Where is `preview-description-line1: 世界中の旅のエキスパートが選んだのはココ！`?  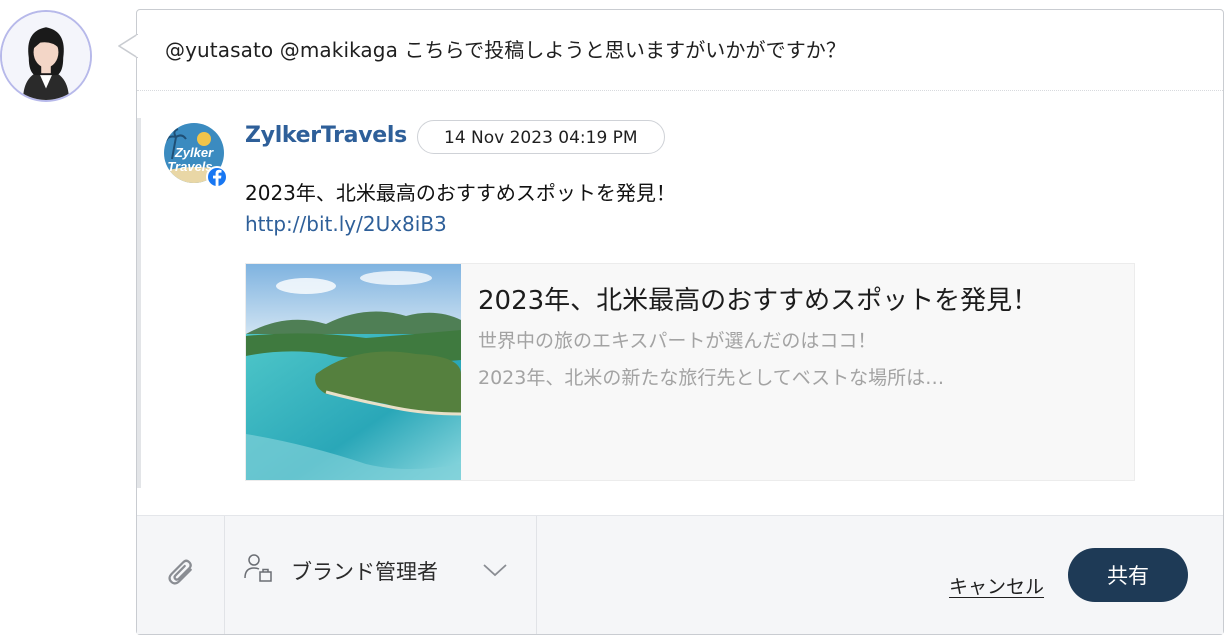
preview-description-line1: 世界中の旅のエキスパートが選んだのはココ！ is located at coordinates (677, 341).